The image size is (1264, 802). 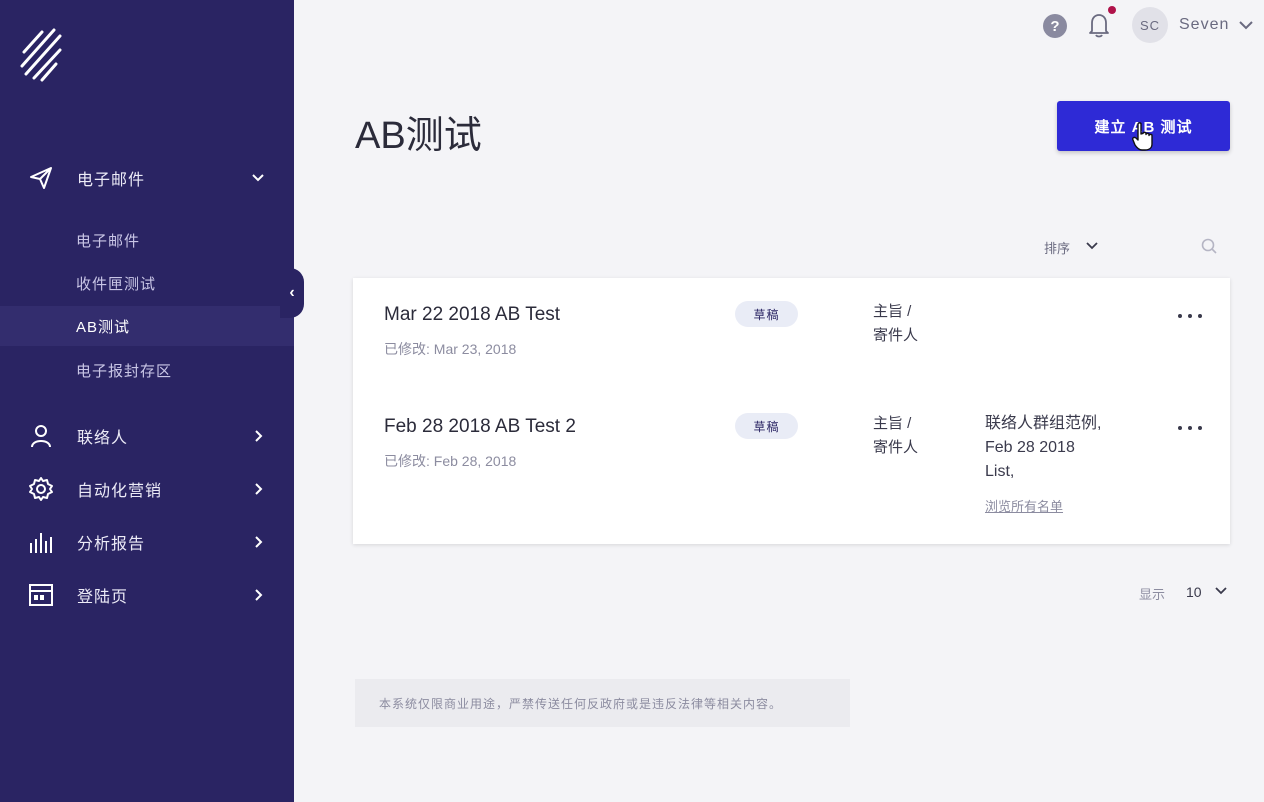 What do you see at coordinates (418, 136) in the screenshot?
I see `page-title: AB测试` at bounding box center [418, 136].